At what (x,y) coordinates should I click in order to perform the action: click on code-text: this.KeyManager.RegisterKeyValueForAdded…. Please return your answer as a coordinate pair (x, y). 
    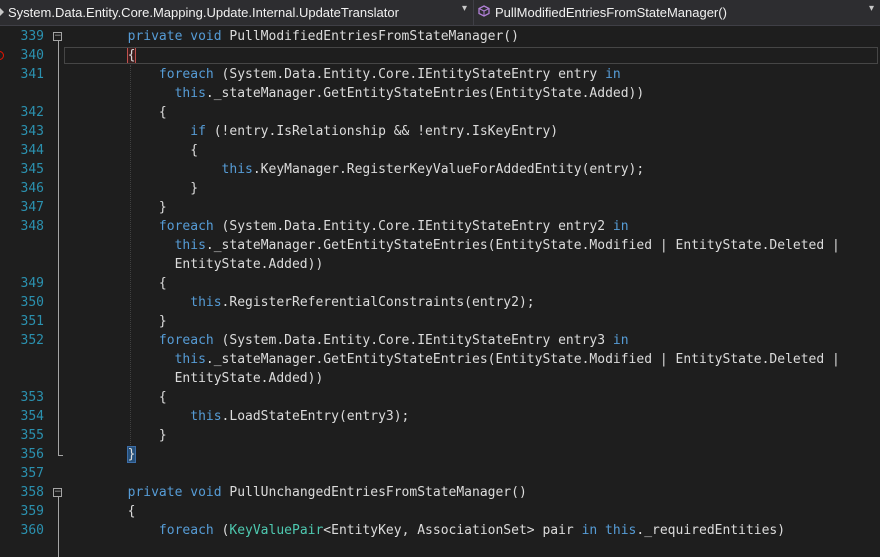
    Looking at the image, I should click on (355, 169).